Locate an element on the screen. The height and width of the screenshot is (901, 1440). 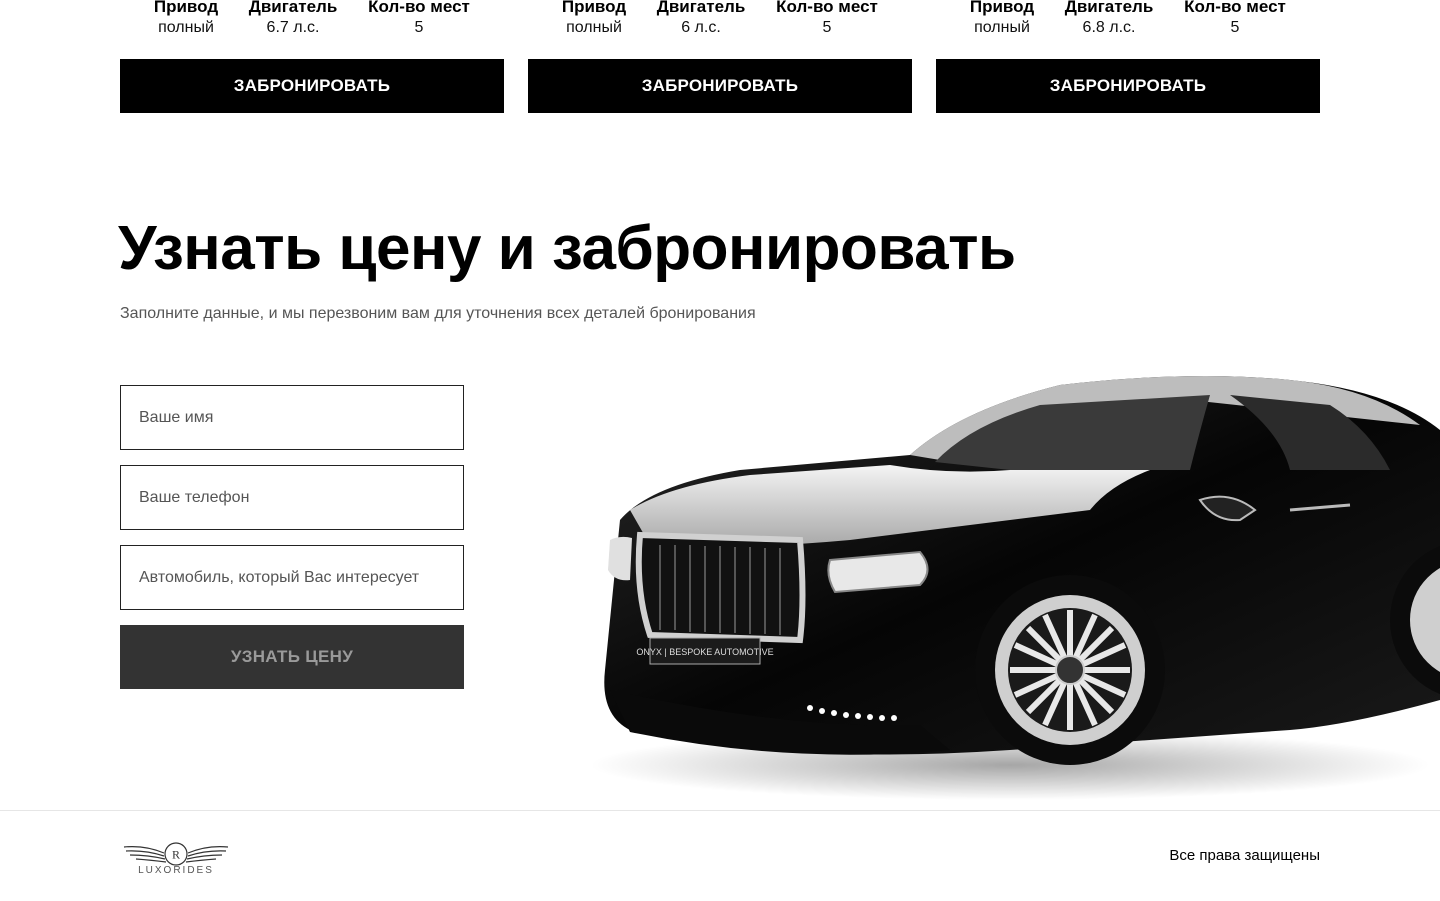
footer: R LUXORIDES Все права защищены is located at coordinates (720, 855).